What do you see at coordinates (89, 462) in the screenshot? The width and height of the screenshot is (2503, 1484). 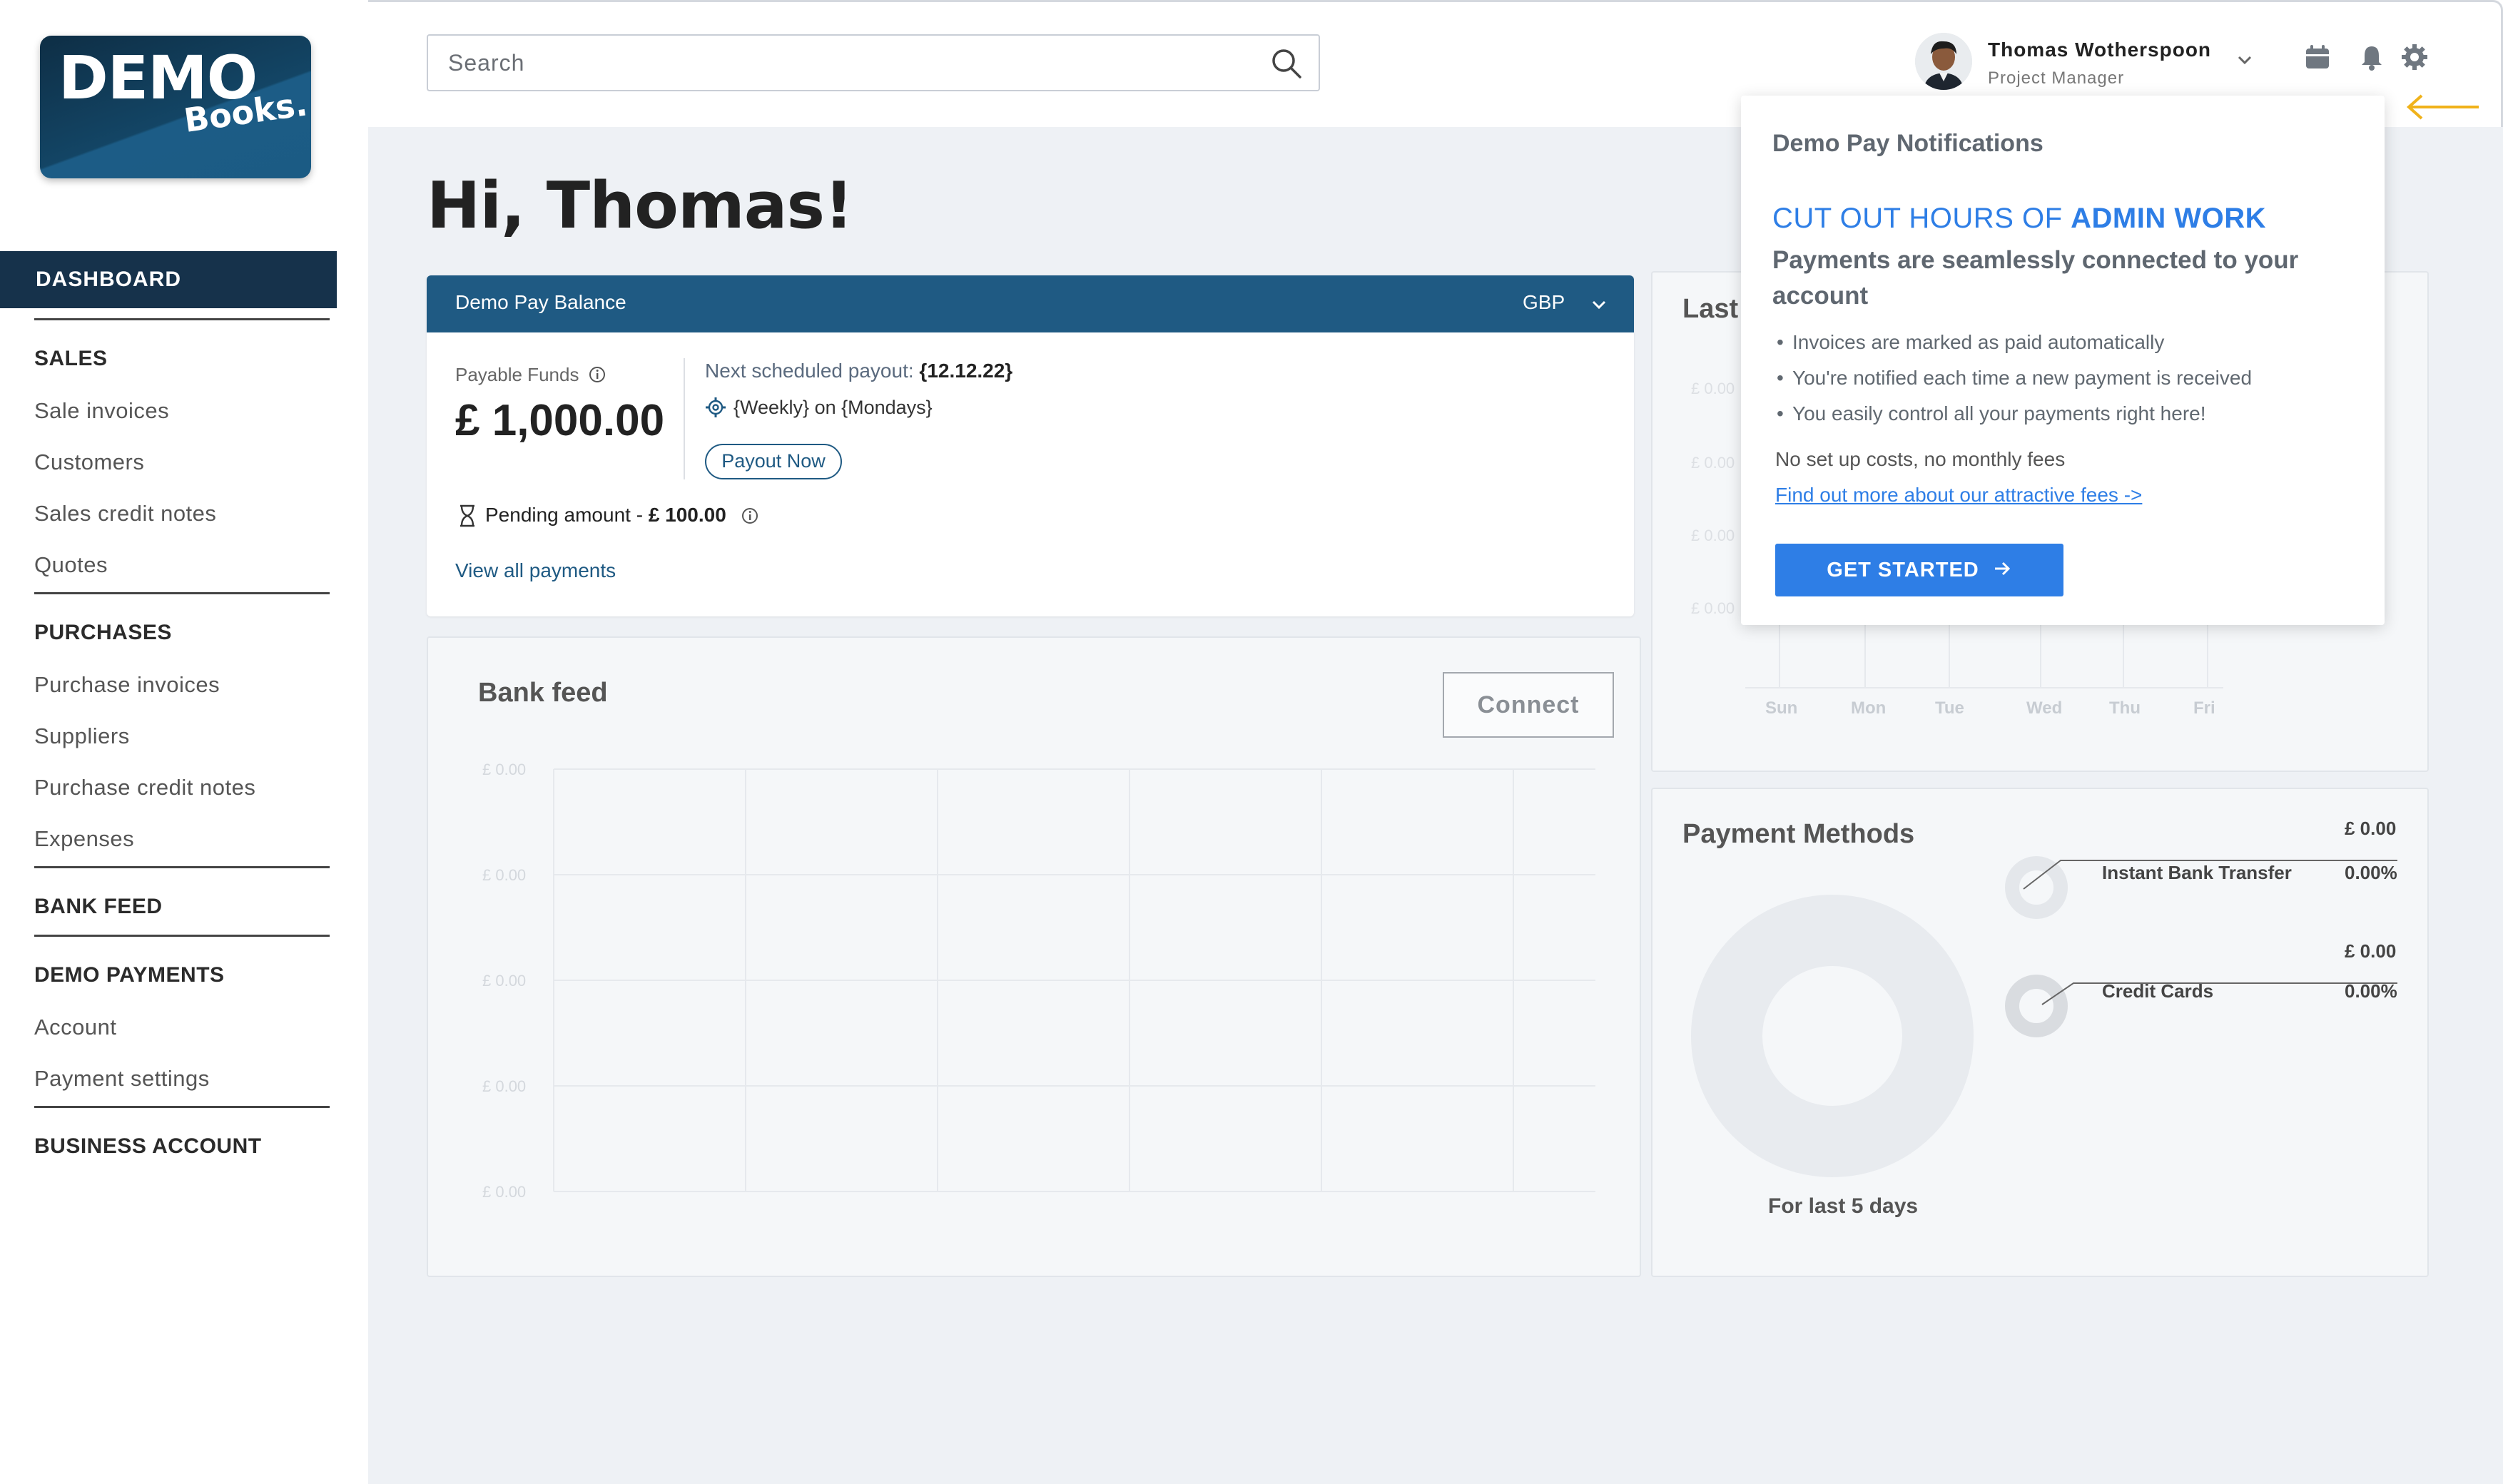 I see `sidebar-item-customers: Customers` at bounding box center [89, 462].